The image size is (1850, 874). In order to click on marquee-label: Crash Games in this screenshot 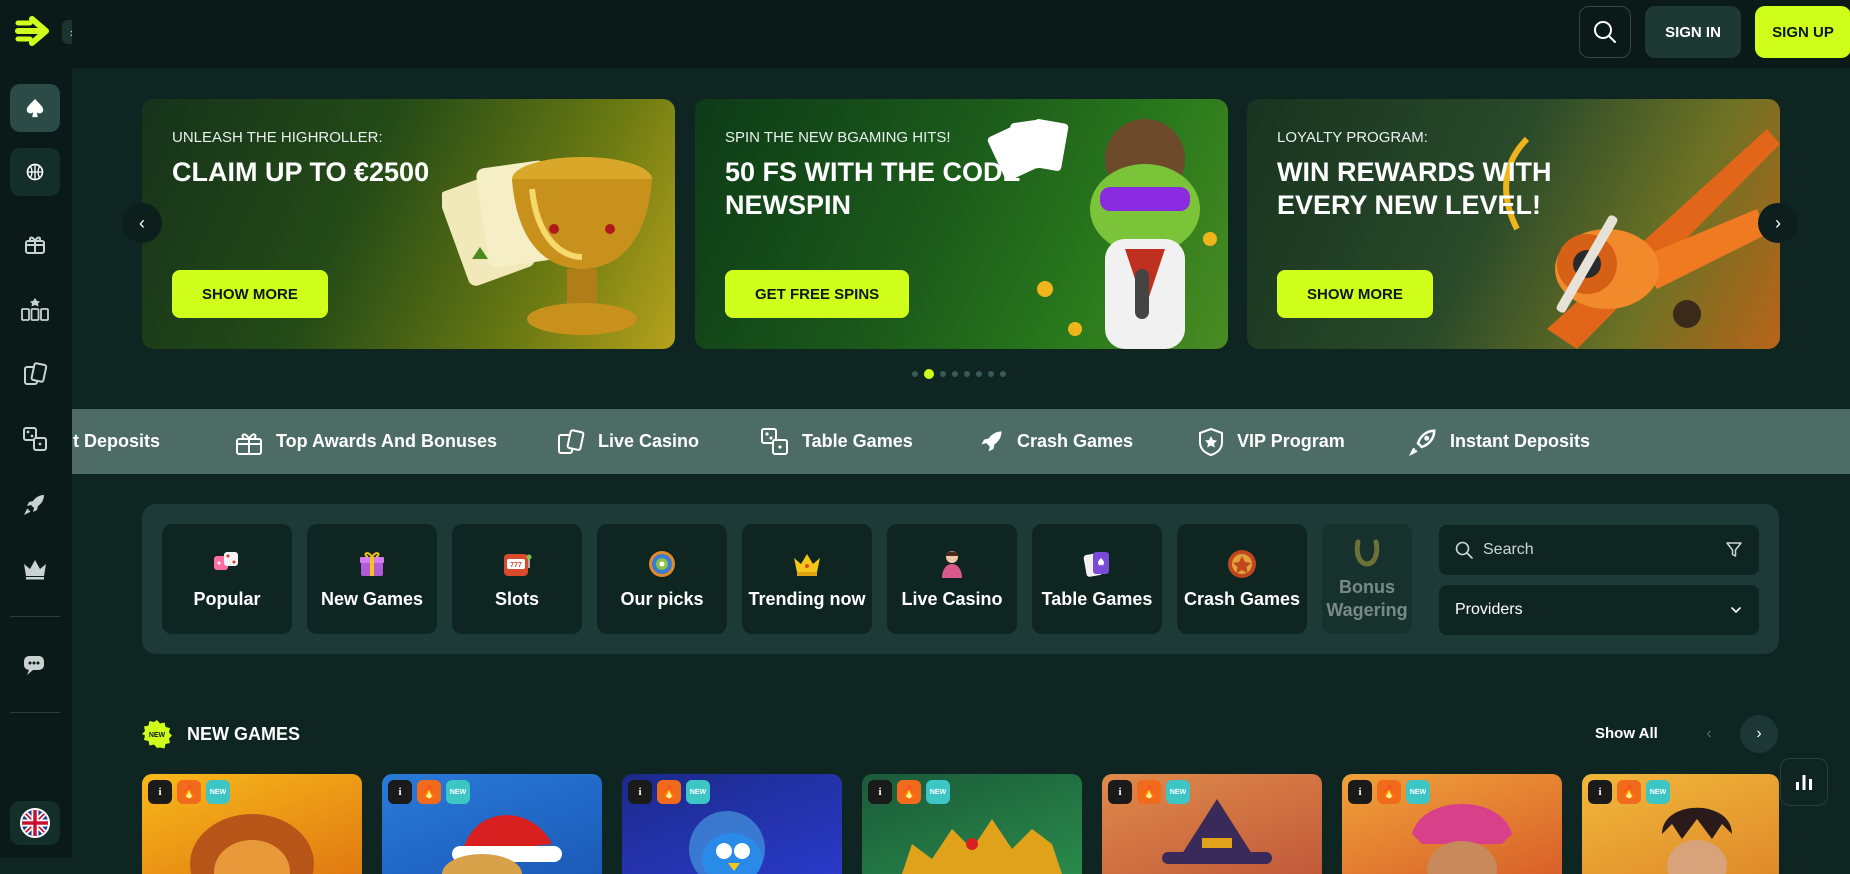, I will do `click(1075, 441)`.